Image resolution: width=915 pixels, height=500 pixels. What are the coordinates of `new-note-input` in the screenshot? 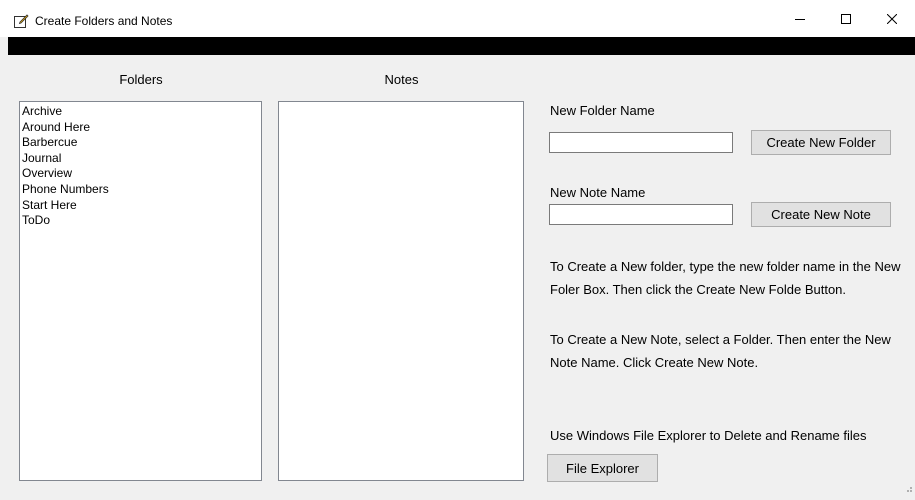 It's located at (641, 214).